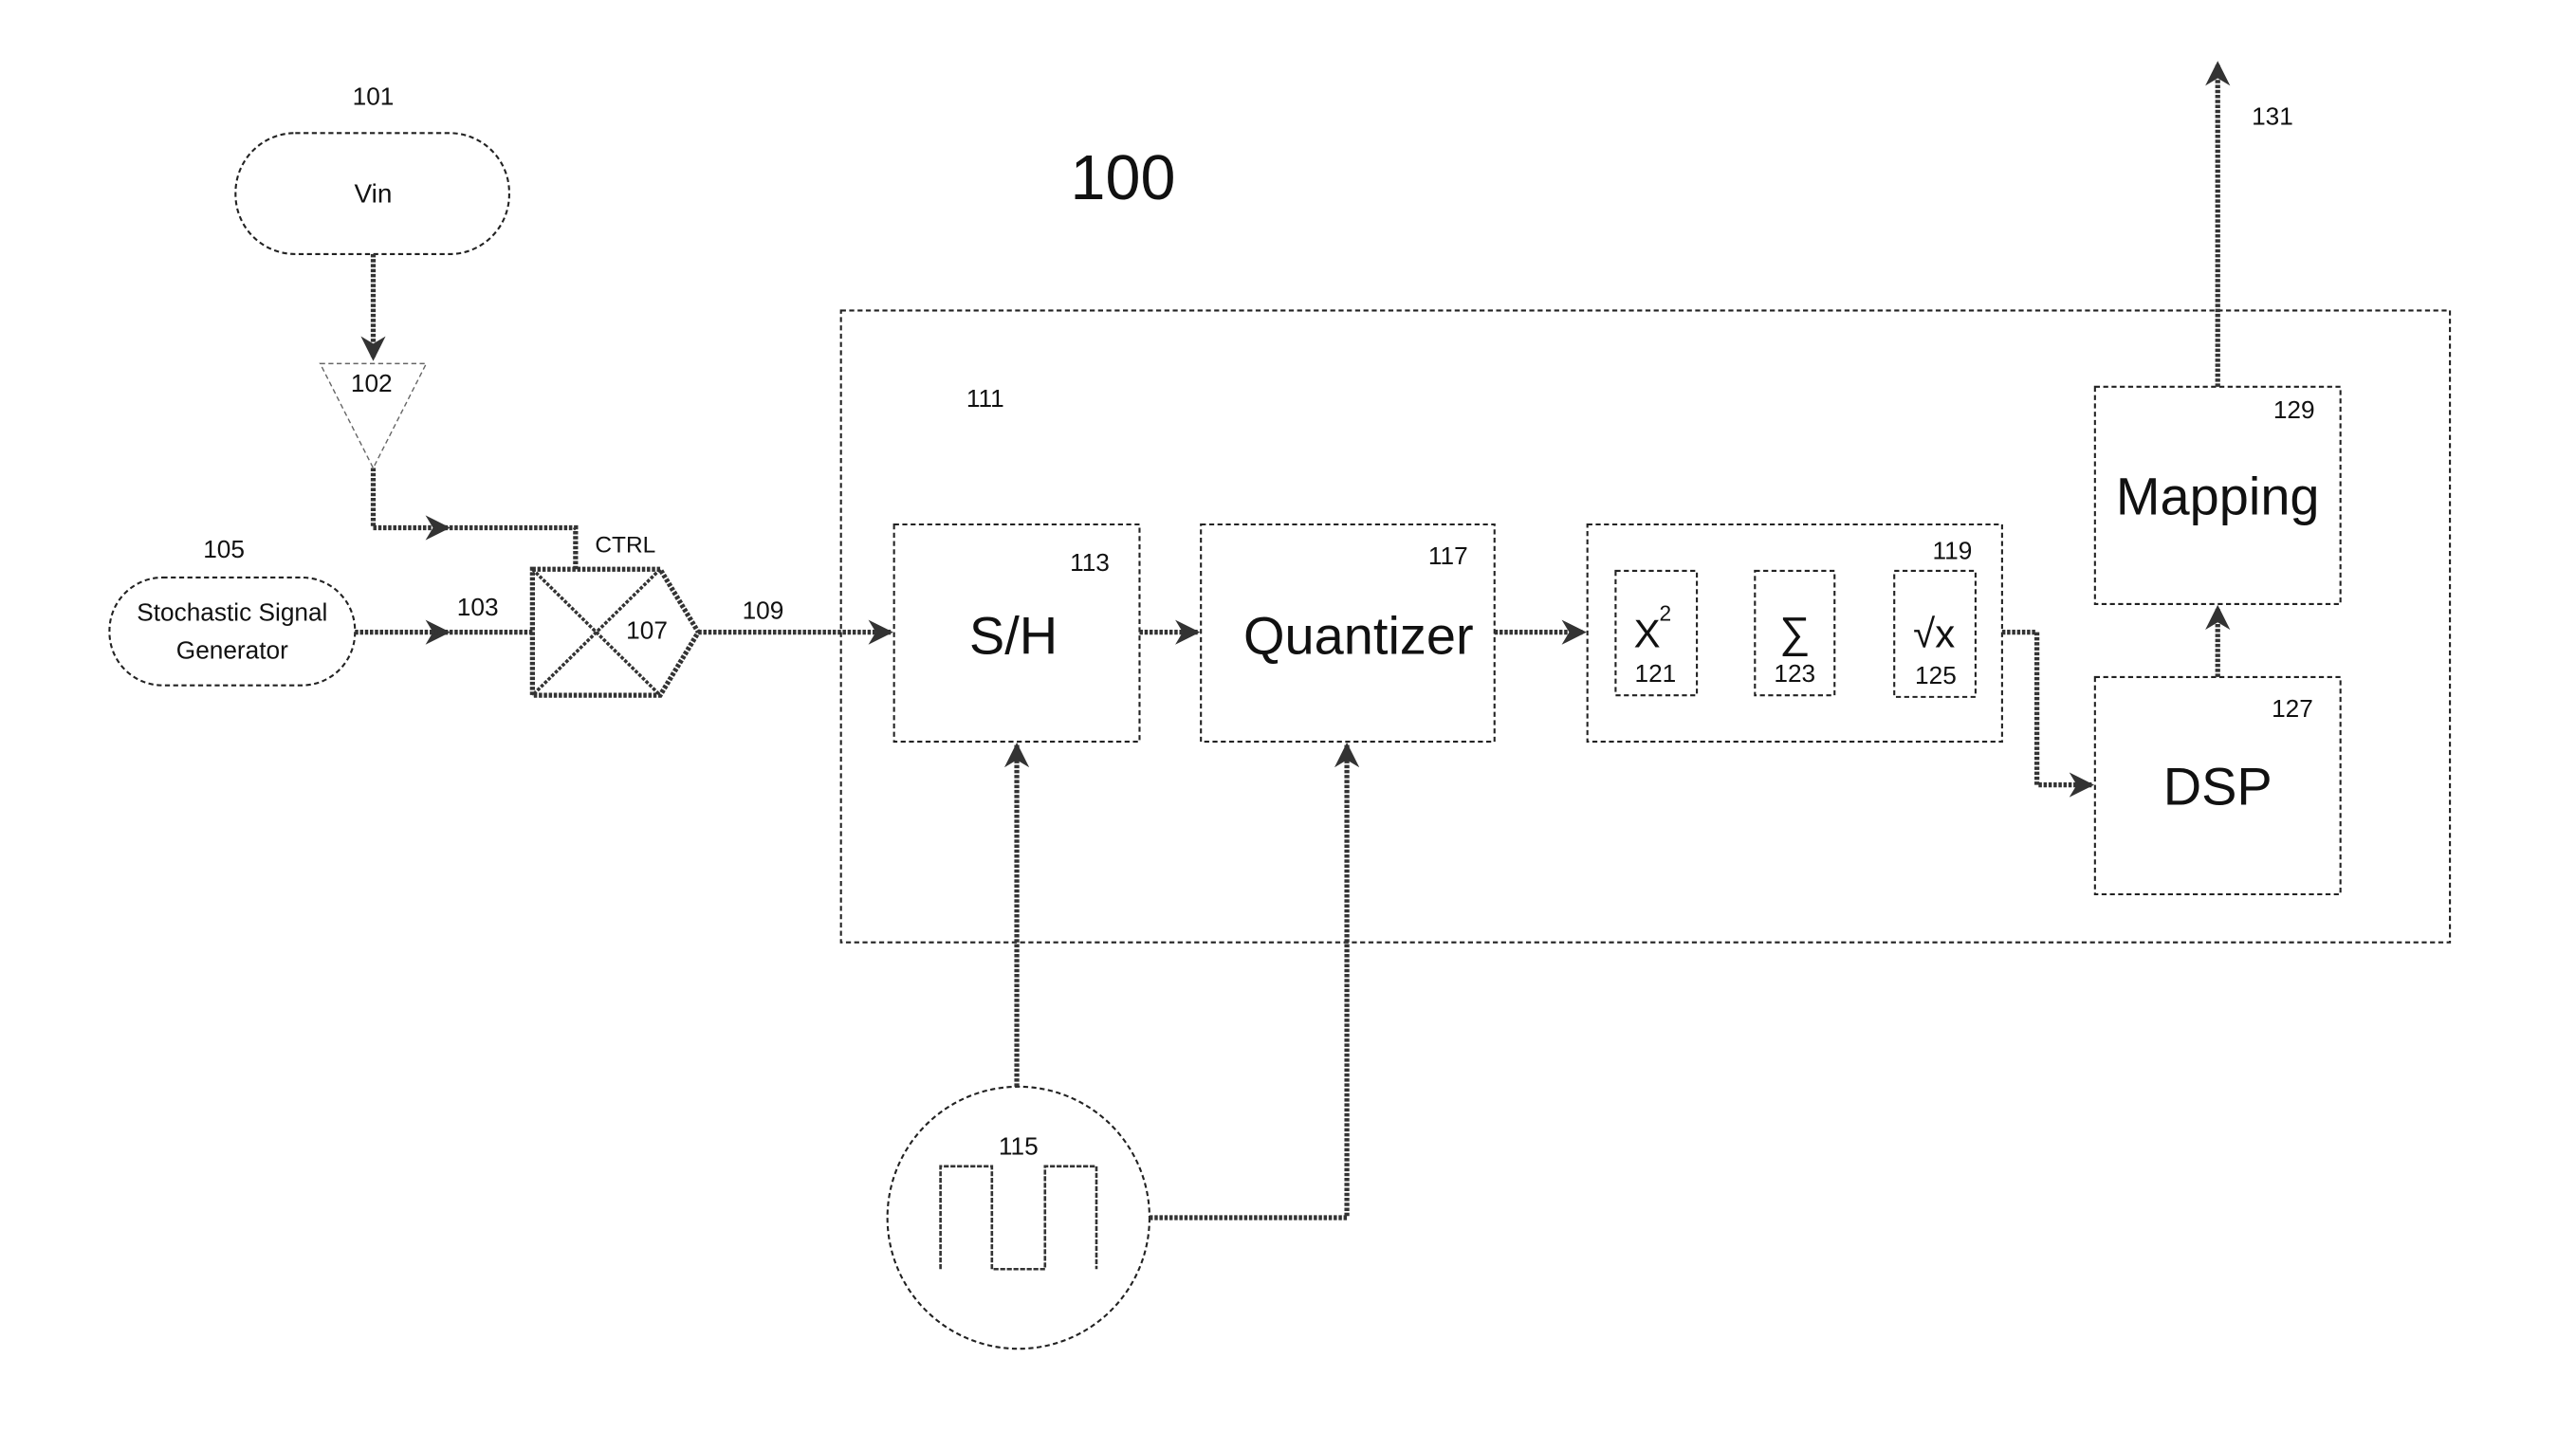  Describe the element at coordinates (224, 549) in the screenshot. I see `generator-ref: 105` at that location.